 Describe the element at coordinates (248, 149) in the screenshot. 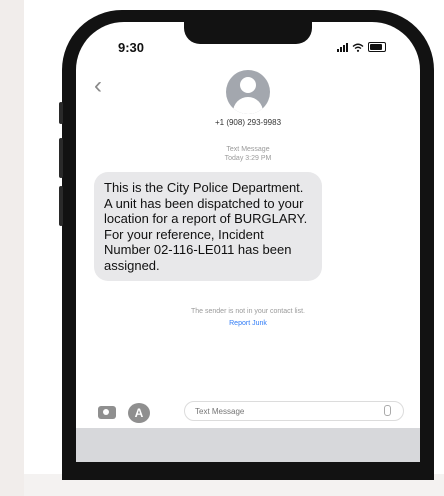

I see `message-type: Text Message` at that location.